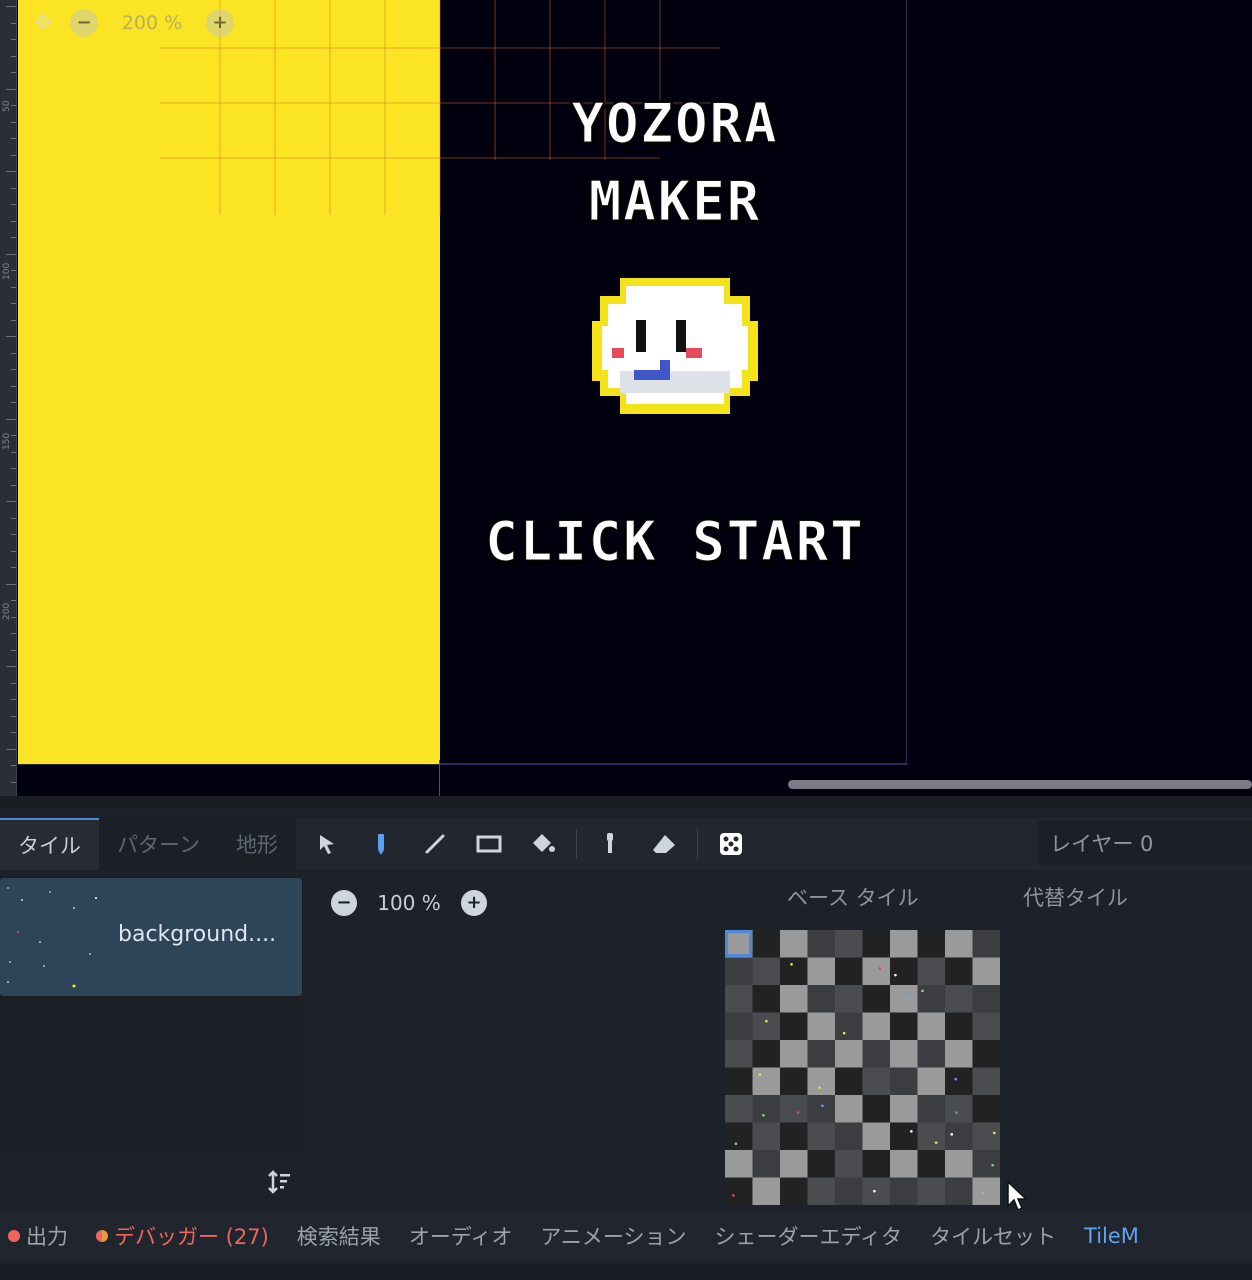 This screenshot has width=1252, height=1280. I want to click on zoom-out-button: −, so click(84, 23).